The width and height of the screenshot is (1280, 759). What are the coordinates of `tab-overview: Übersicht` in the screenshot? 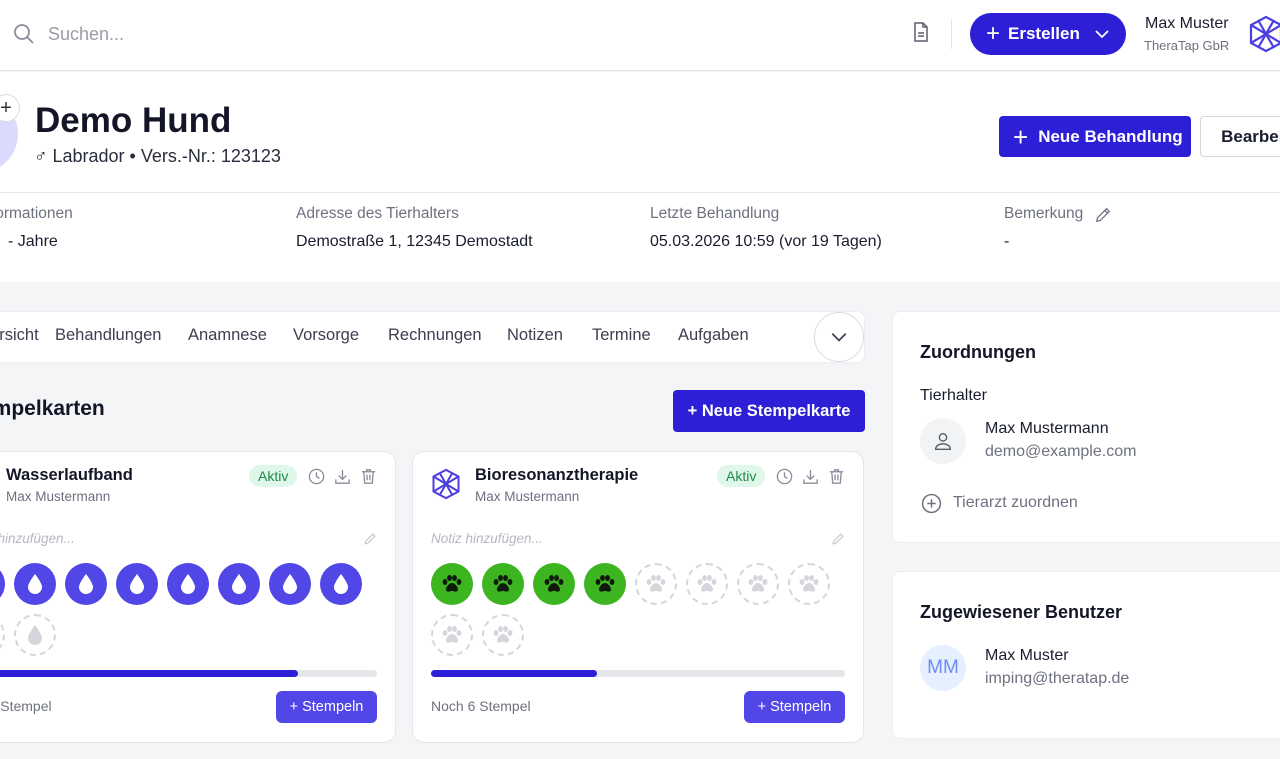 It's located at (19, 335).